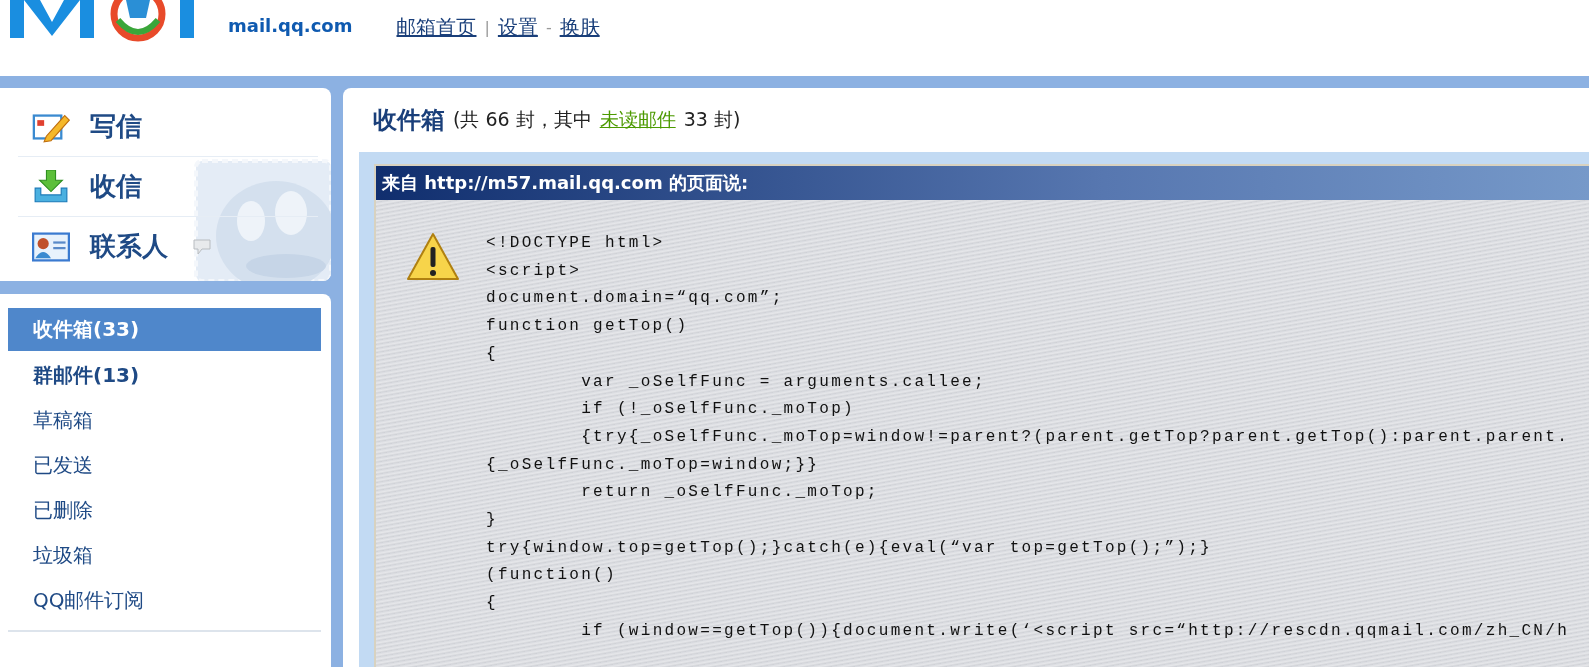 Image resolution: width=1589 pixels, height=667 pixels. What do you see at coordinates (164, 329) in the screenshot?
I see `folder-item: 收件箱(33)` at bounding box center [164, 329].